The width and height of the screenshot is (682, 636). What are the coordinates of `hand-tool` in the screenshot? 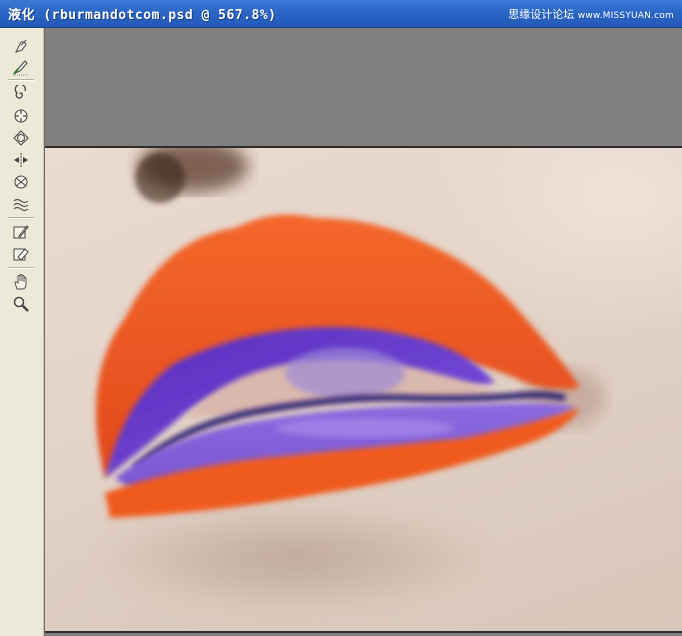 It's located at (21, 282).